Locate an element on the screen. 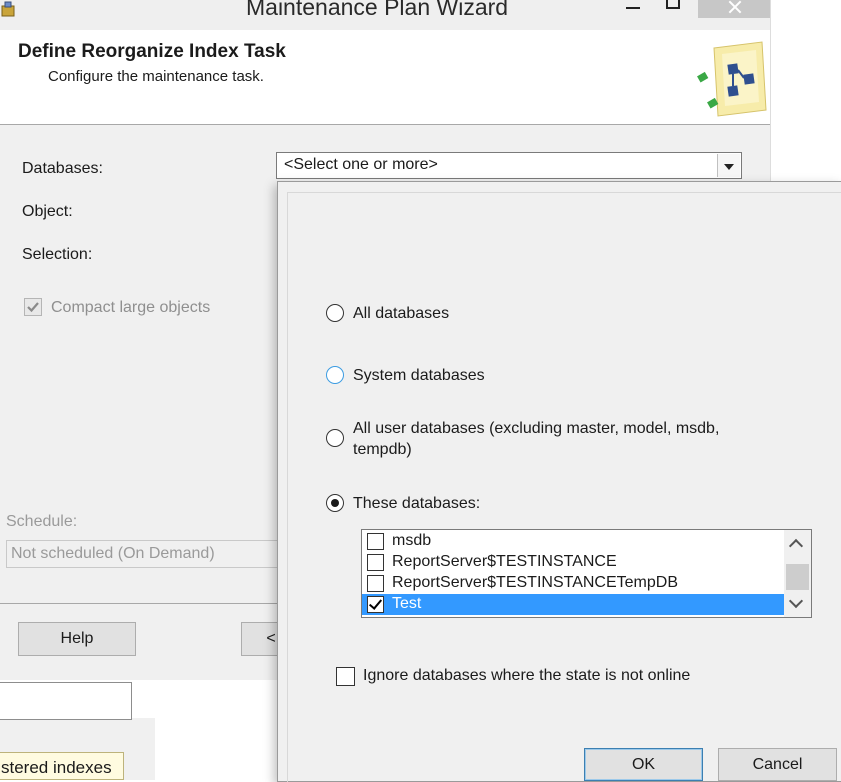 The width and height of the screenshot is (841, 782). schedule-label: Schedule: is located at coordinates (42, 521).